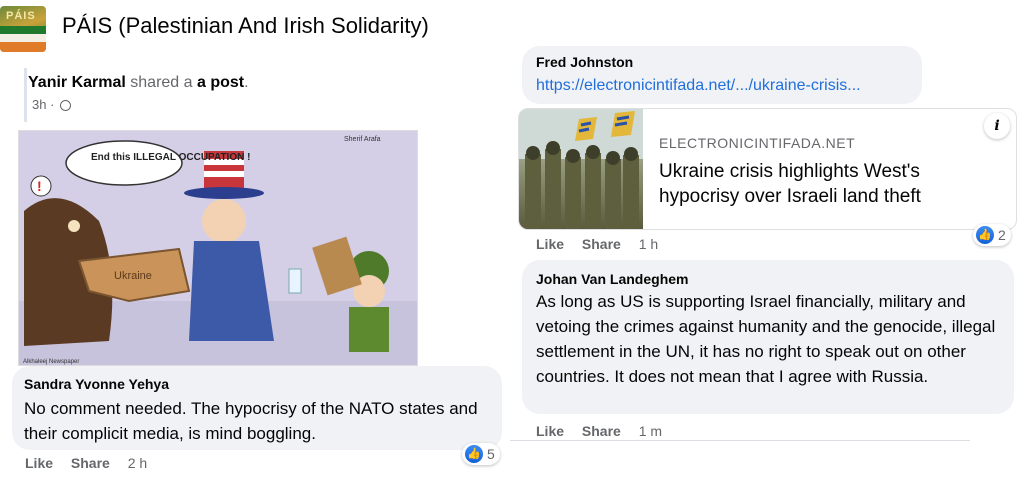 This screenshot has width=1024, height=488. What do you see at coordinates (43, 104) in the screenshot?
I see `post-time-text: 3h ·` at bounding box center [43, 104].